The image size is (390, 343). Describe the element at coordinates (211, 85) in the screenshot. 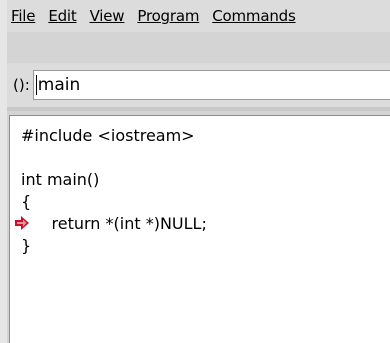

I see `argument-input: main` at that location.